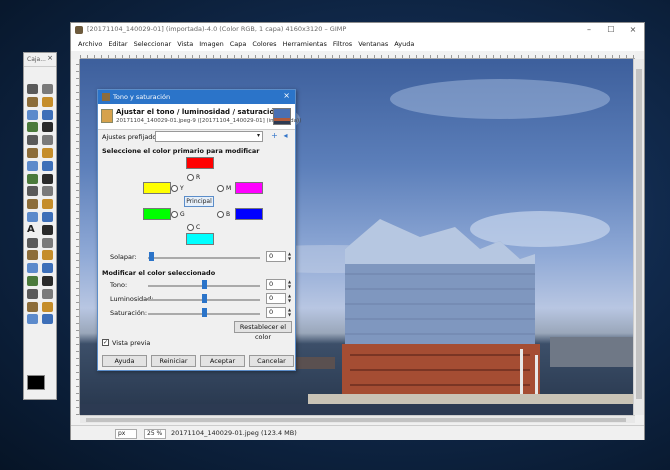 This screenshot has height=470, width=670. What do you see at coordinates (41, 204) in the screenshot?
I see `tool-grid: A` at bounding box center [41, 204].